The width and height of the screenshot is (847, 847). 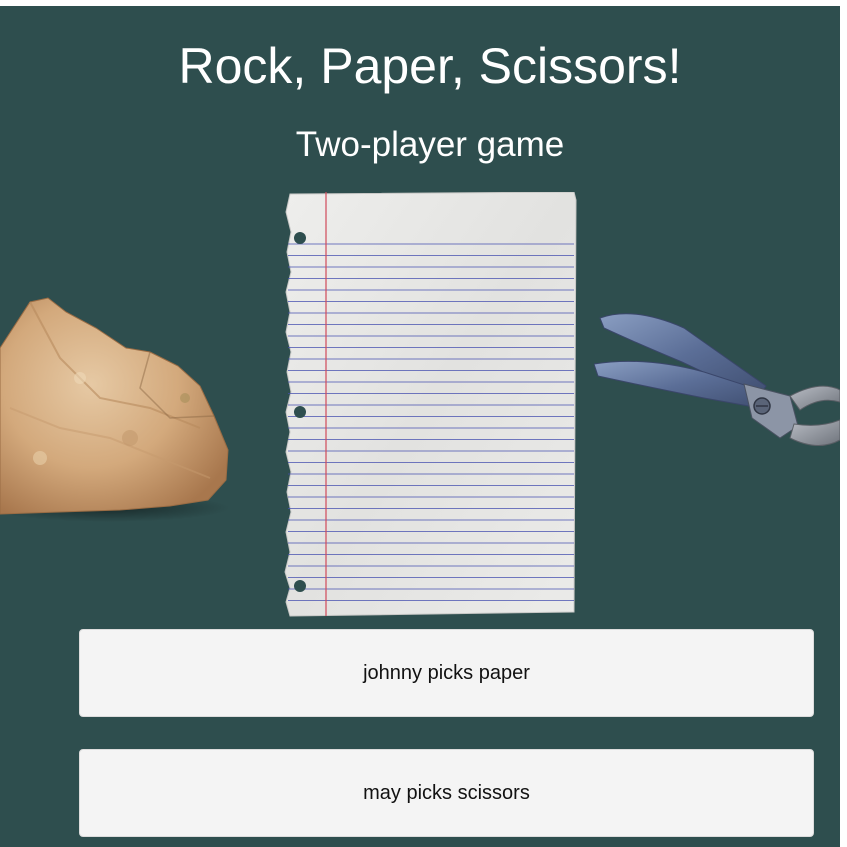 I want to click on result-player-2: may picks scissors, so click(x=446, y=793).